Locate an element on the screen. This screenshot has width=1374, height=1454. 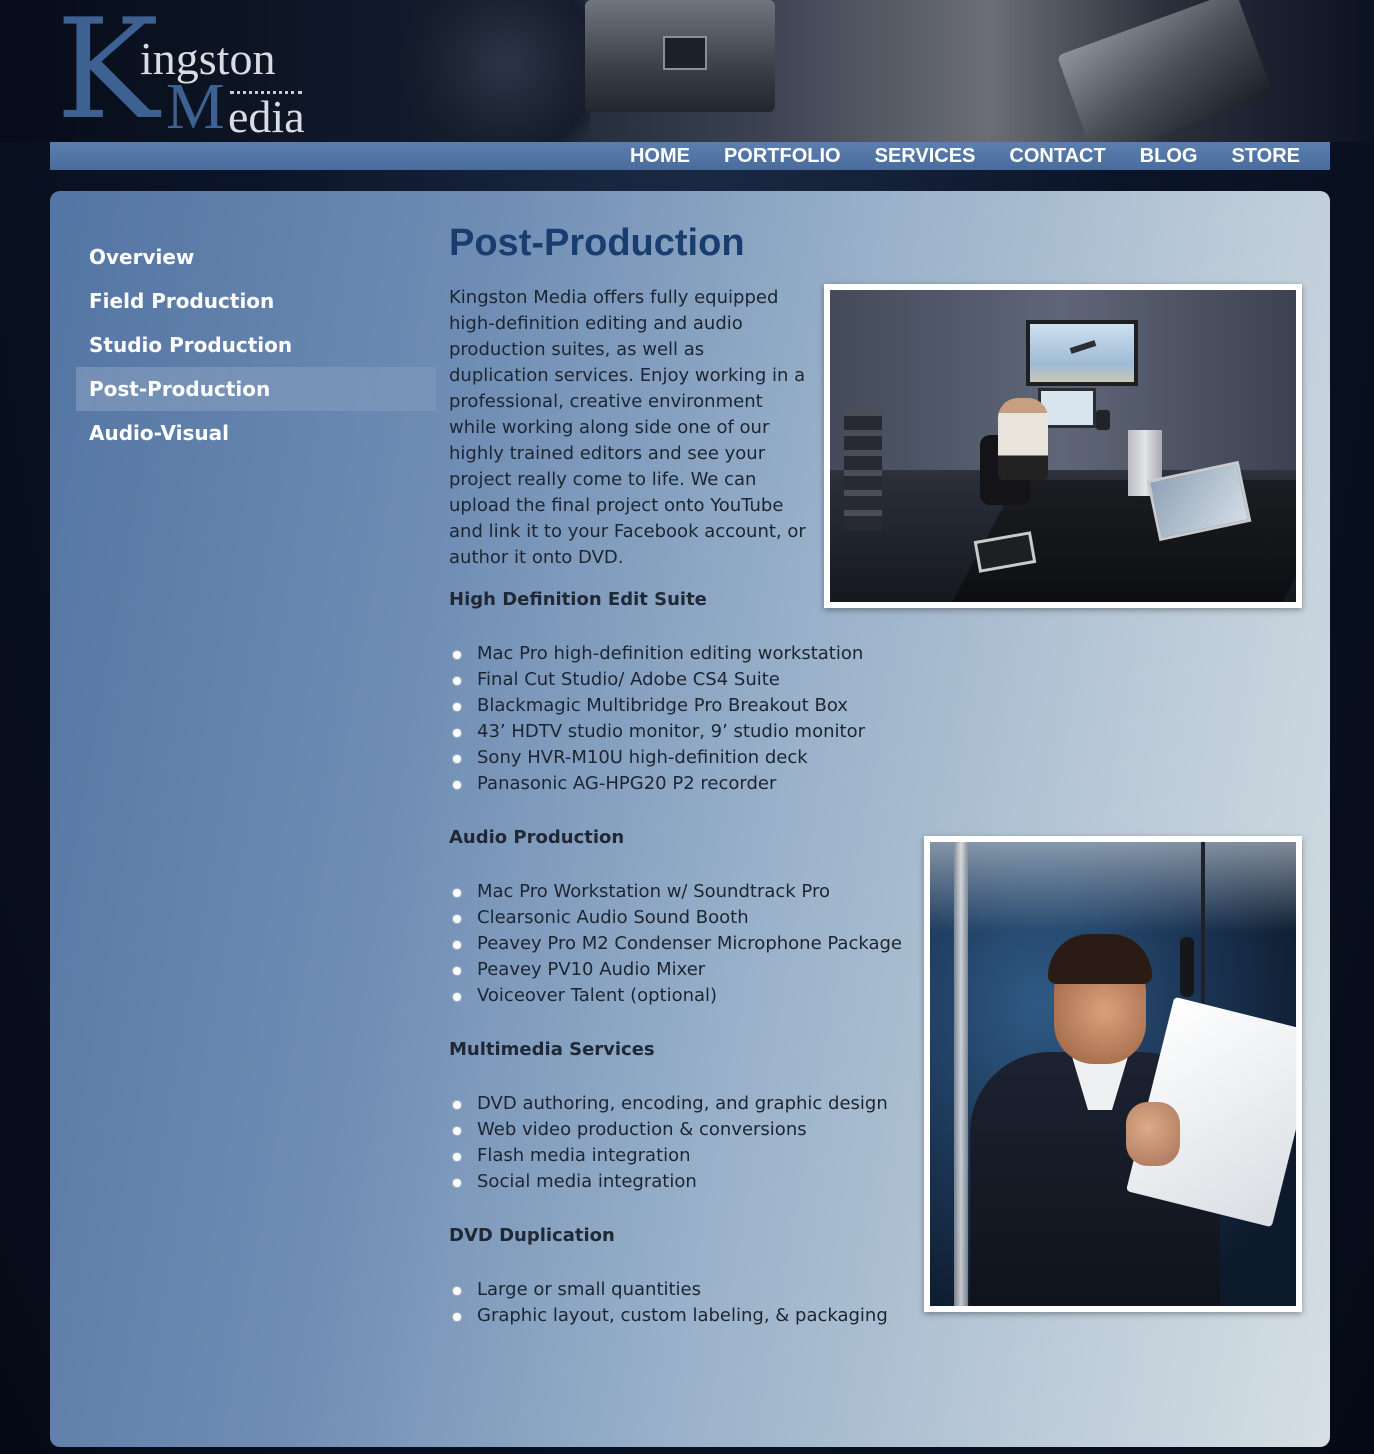
nav-contact: CONTACT is located at coordinates (1057, 156).